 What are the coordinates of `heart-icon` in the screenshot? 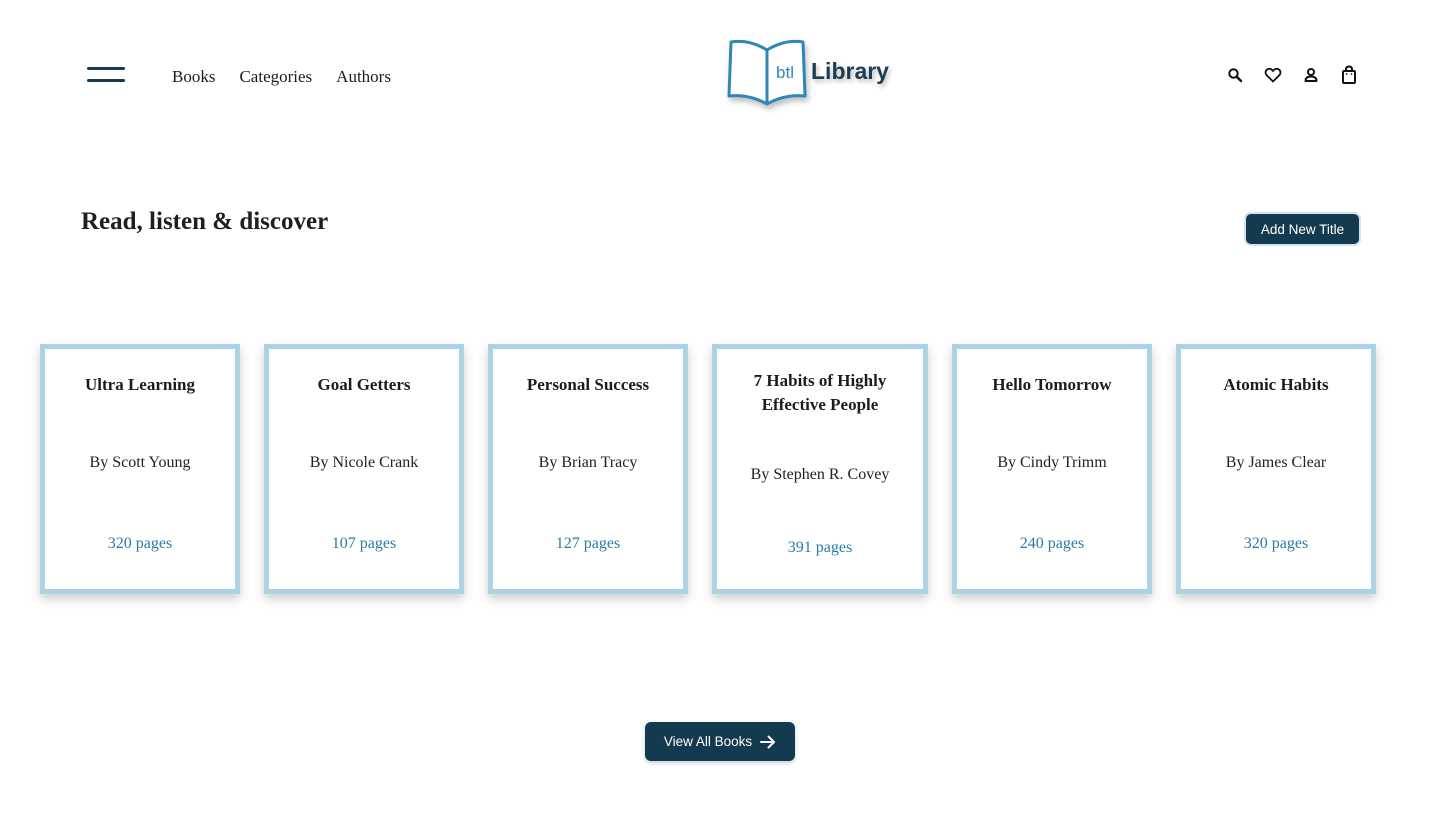 It's located at (1273, 75).